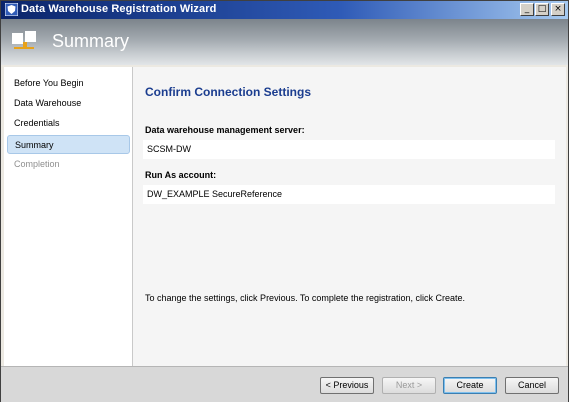  Describe the element at coordinates (527, 9) in the screenshot. I see `minimize-button: _` at that location.